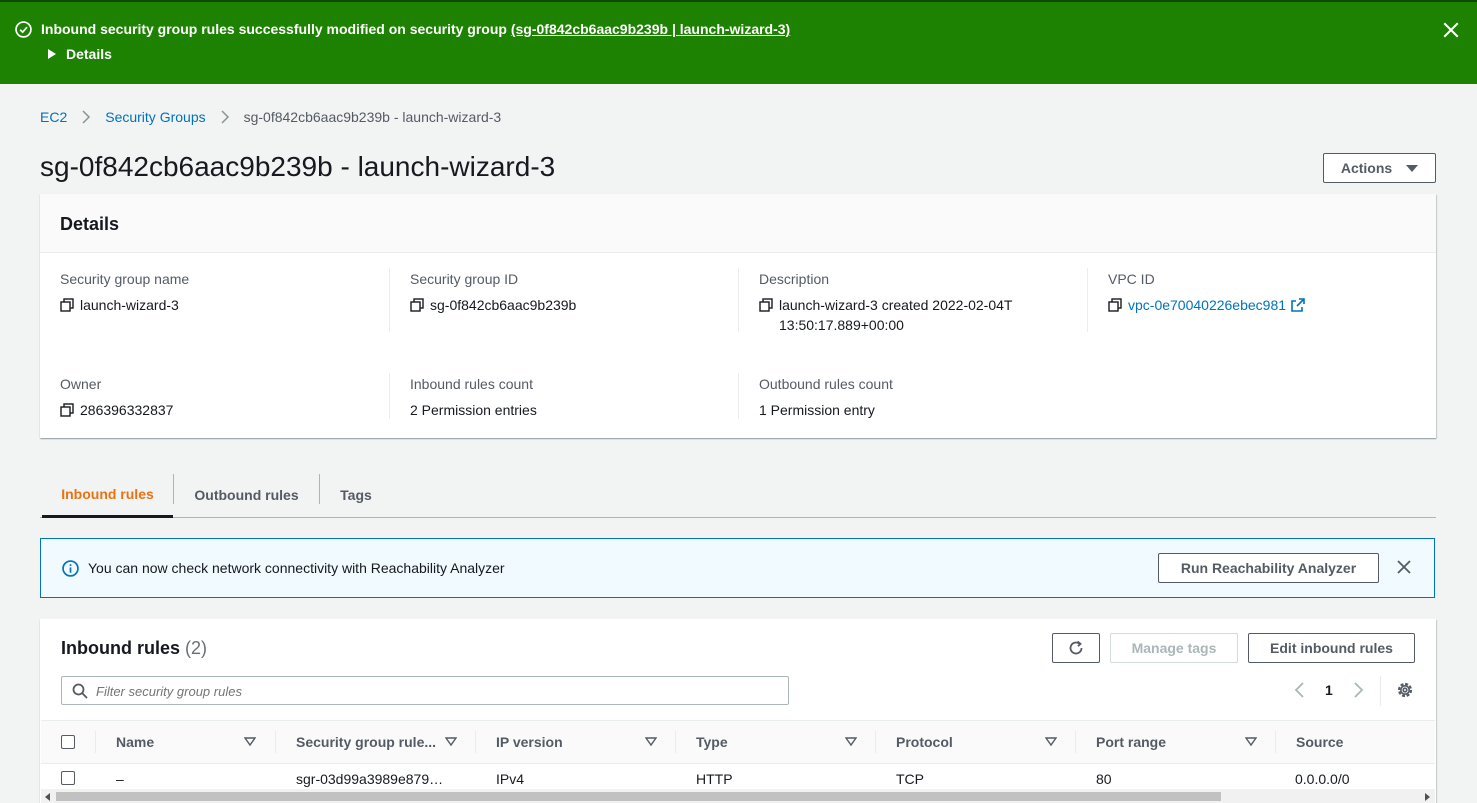 The width and height of the screenshot is (1477, 803). I want to click on column-label: Port range, so click(1131, 742).